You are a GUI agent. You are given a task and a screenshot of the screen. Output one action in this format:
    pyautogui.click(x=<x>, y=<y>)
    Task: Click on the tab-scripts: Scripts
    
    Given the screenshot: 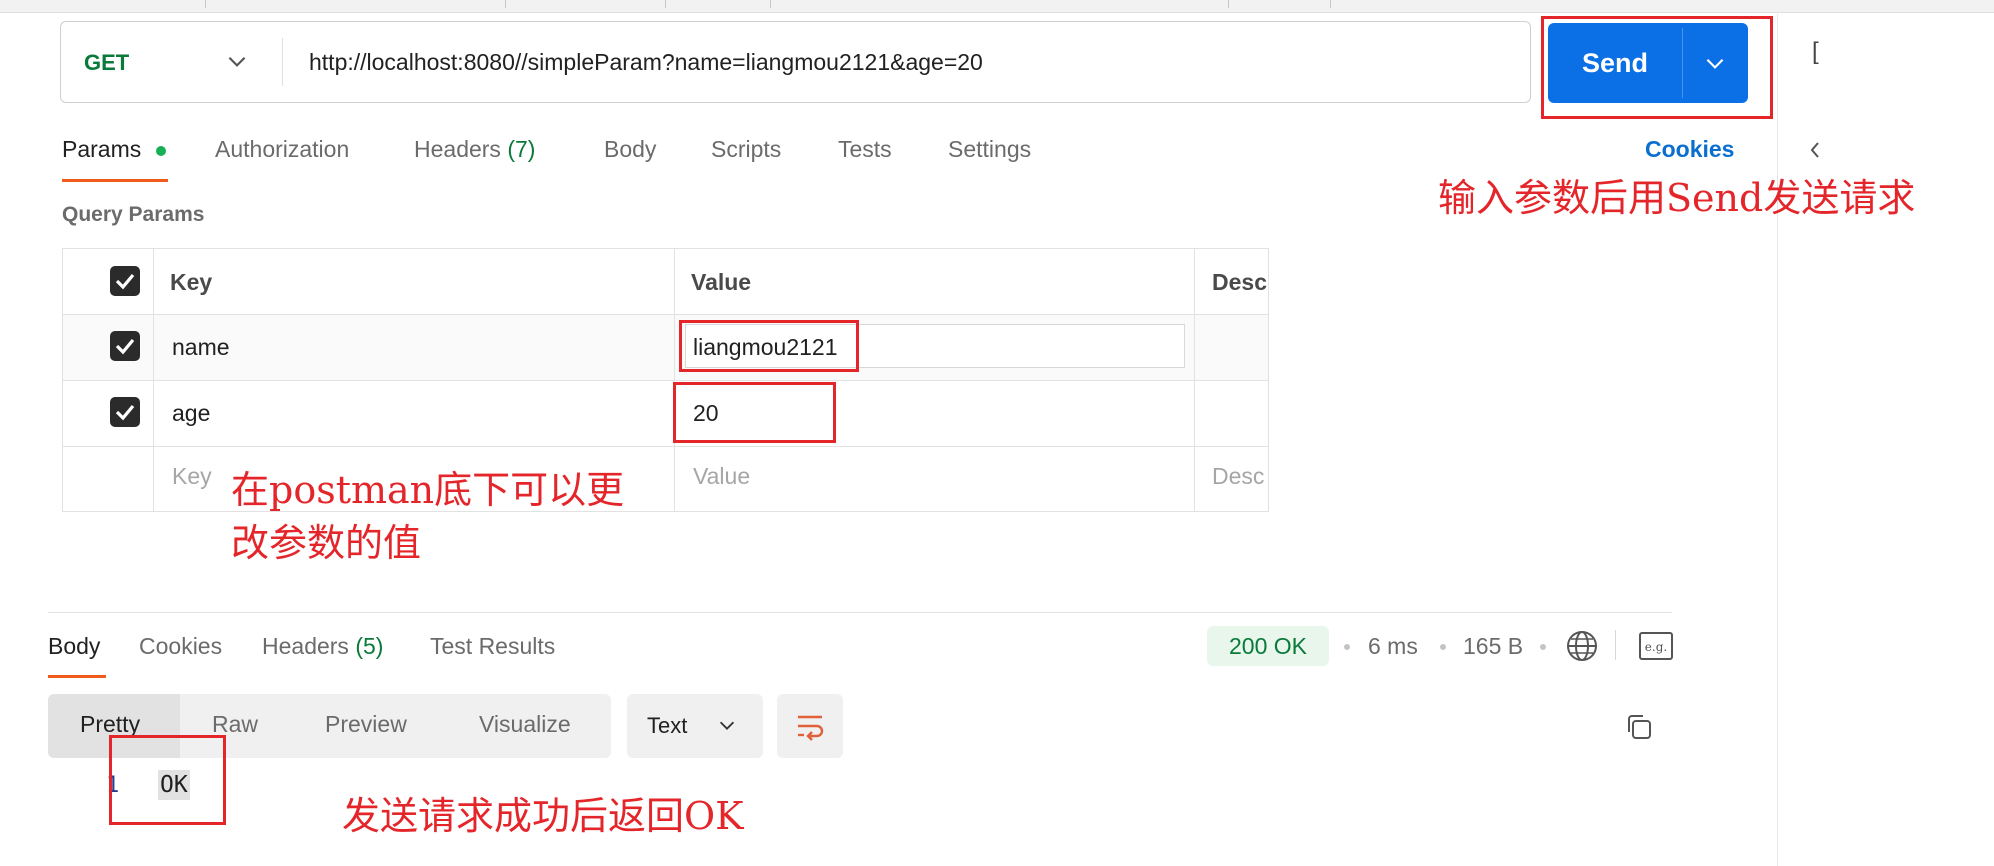 What is the action you would take?
    pyautogui.click(x=746, y=149)
    